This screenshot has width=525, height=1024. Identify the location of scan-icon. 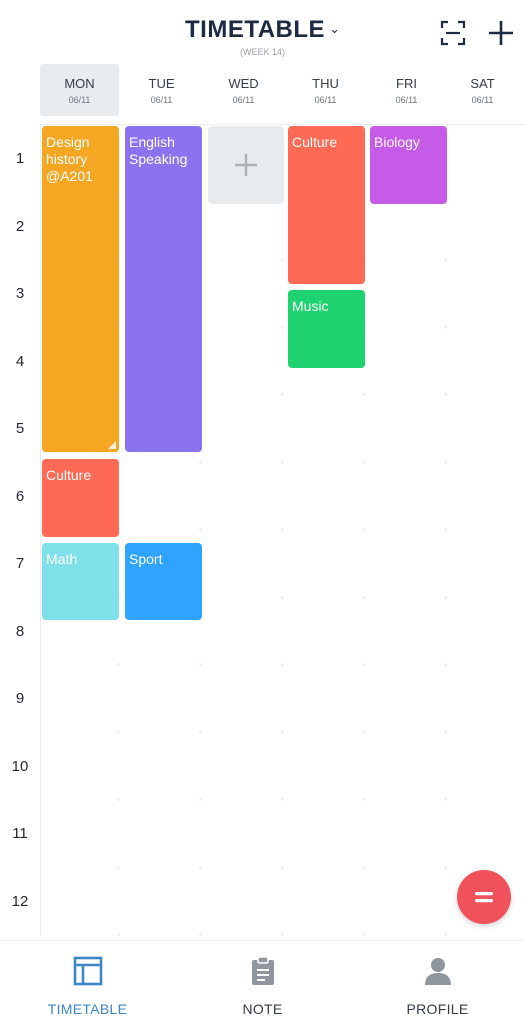
(453, 33).